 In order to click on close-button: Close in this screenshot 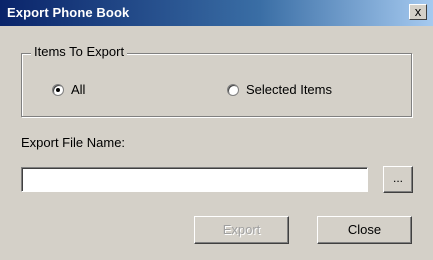, I will do `click(364, 230)`.